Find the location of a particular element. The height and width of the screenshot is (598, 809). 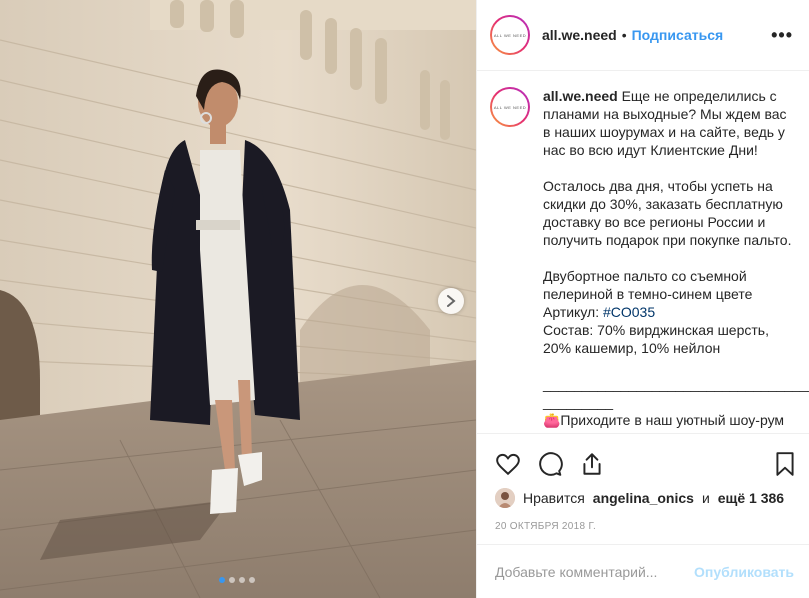

comment-input is located at coordinates (595, 571).